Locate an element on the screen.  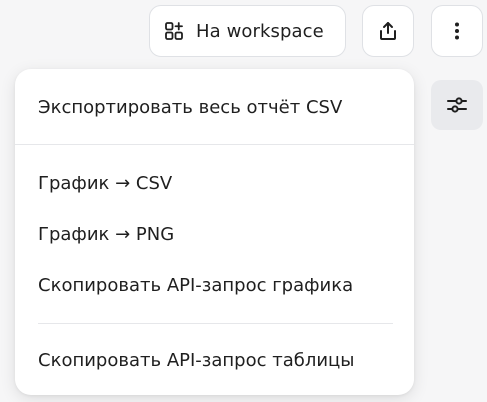
share-button is located at coordinates (388, 31).